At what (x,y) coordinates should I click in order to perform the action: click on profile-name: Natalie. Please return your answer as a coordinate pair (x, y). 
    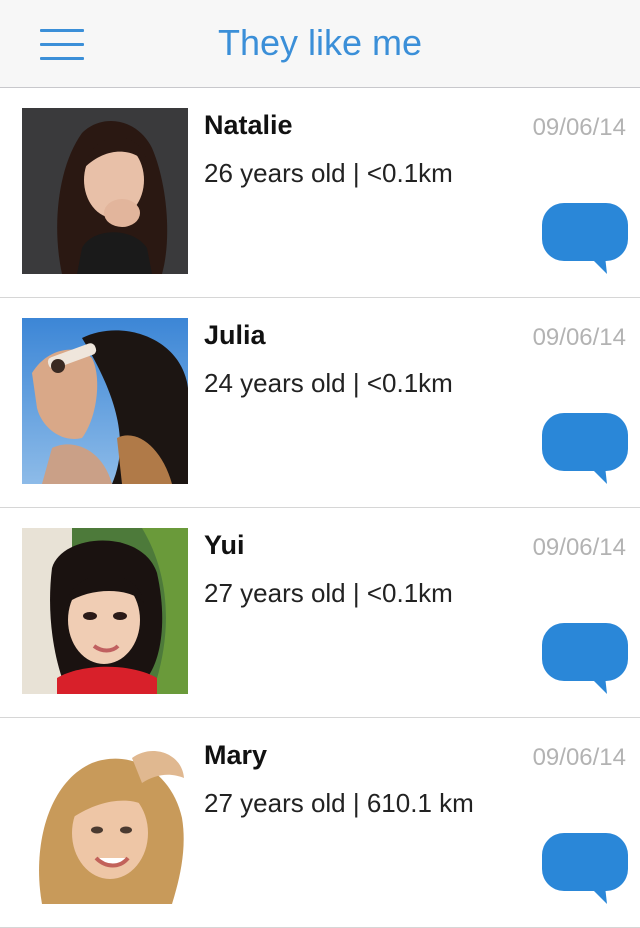
    Looking at the image, I should click on (248, 125).